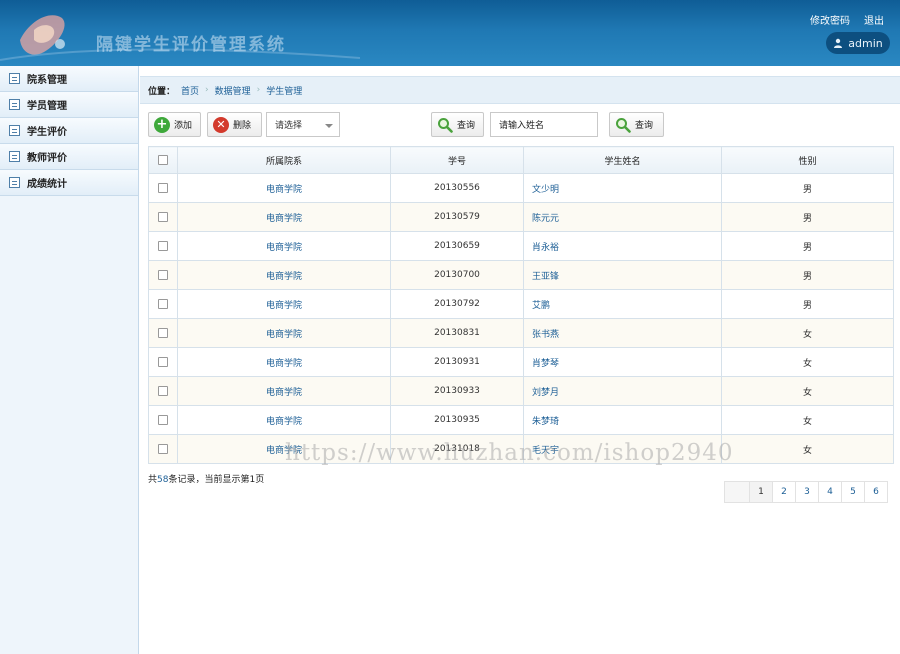  Describe the element at coordinates (622, 391) in the screenshot. I see `cell-student-name: 刘梦月` at that location.